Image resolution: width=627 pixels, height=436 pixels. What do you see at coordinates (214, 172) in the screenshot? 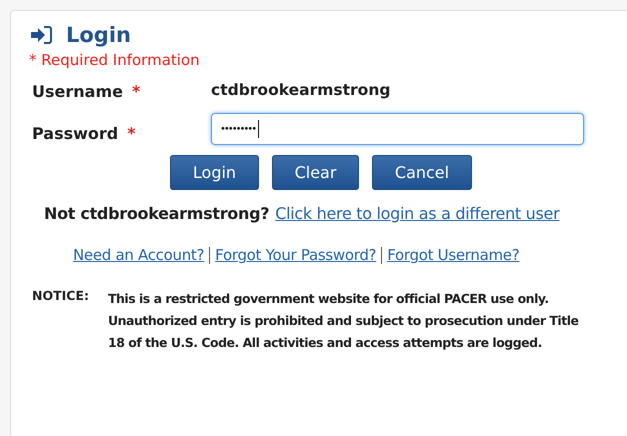
I see `form-button: Login` at bounding box center [214, 172].